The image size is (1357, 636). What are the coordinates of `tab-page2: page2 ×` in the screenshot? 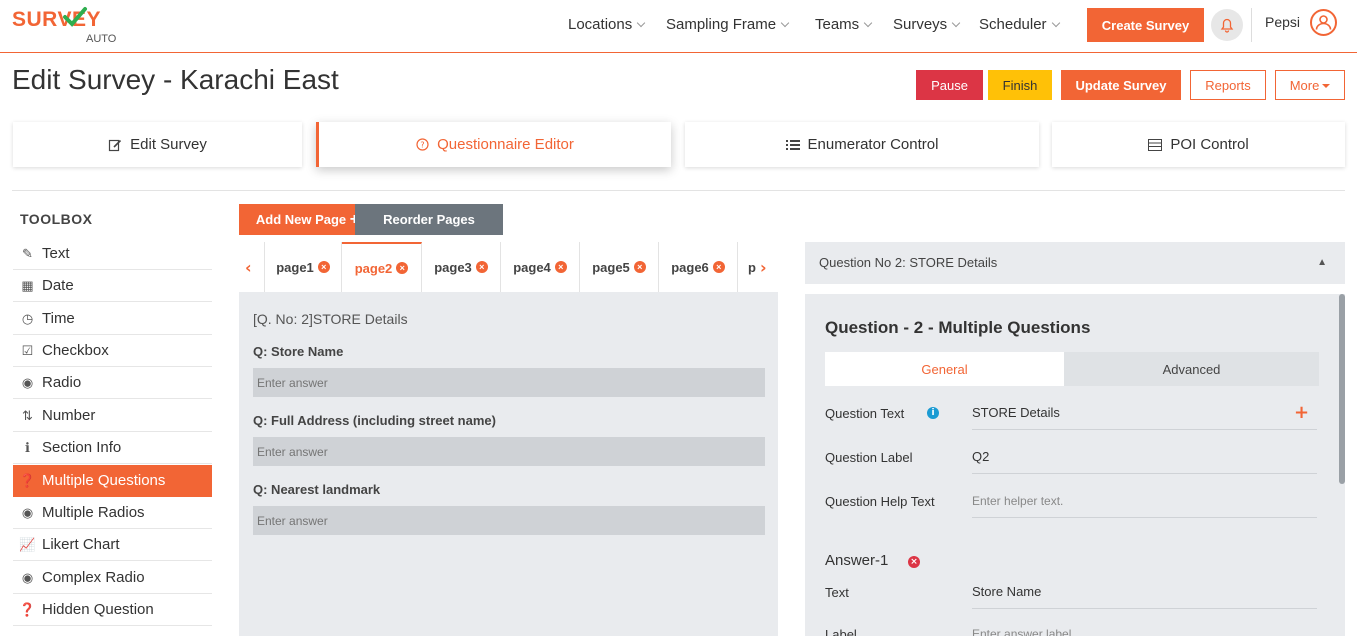 It's located at (382, 267).